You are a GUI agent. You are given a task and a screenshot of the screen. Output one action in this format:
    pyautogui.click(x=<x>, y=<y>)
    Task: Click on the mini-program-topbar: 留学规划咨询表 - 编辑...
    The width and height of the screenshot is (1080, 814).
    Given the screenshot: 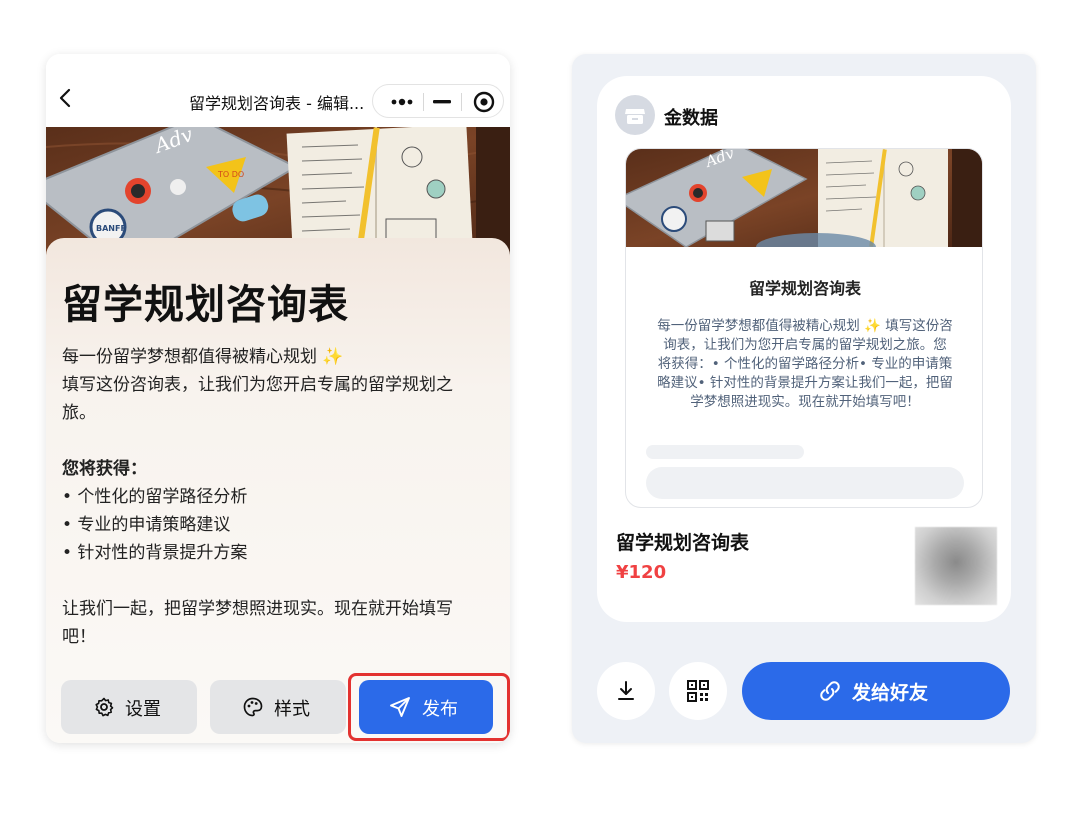 What is the action you would take?
    pyautogui.click(x=278, y=90)
    